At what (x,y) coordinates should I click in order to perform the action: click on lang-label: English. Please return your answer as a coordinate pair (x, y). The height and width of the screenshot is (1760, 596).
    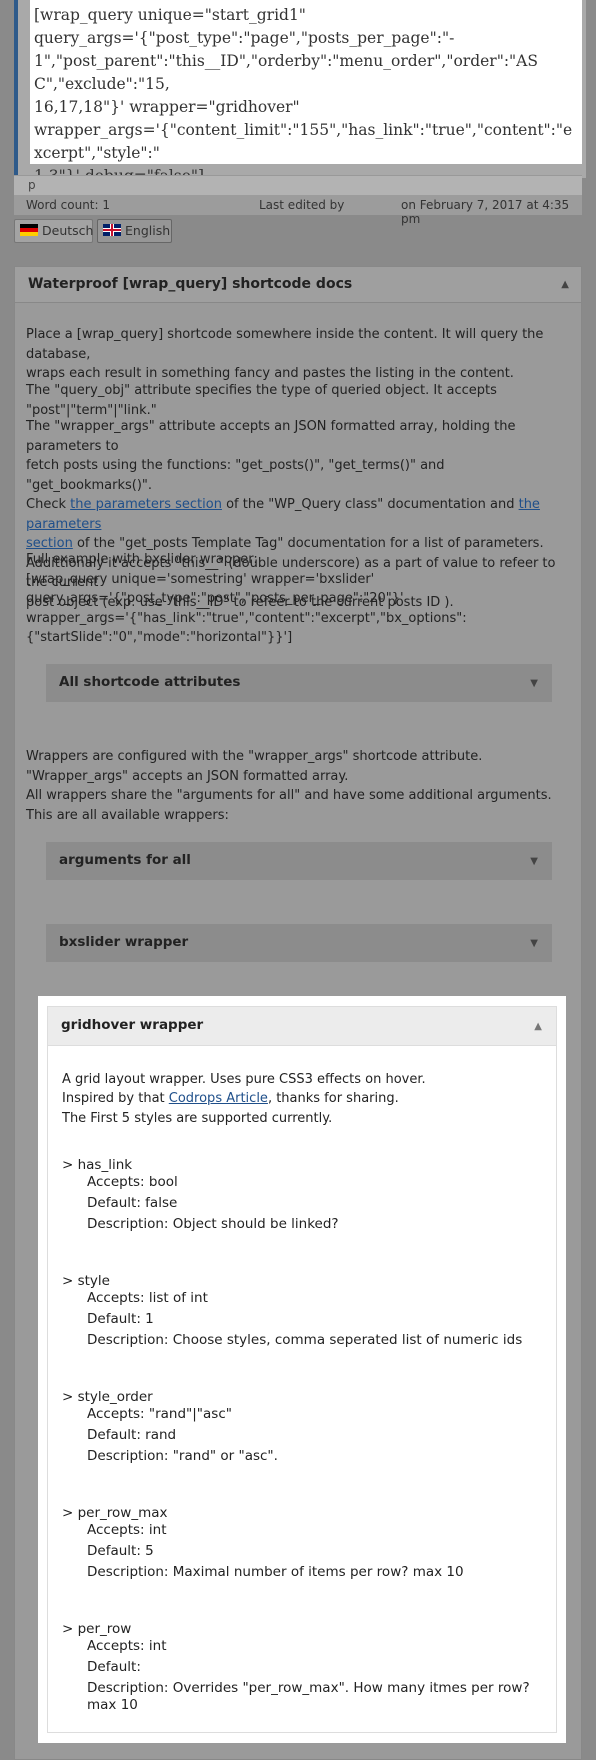
    Looking at the image, I should click on (148, 230).